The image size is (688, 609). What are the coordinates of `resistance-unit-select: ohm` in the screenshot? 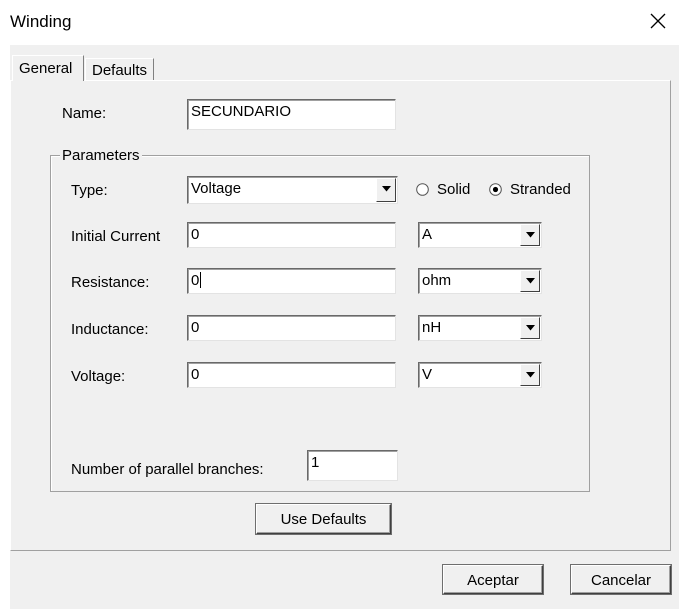 It's located at (480, 281).